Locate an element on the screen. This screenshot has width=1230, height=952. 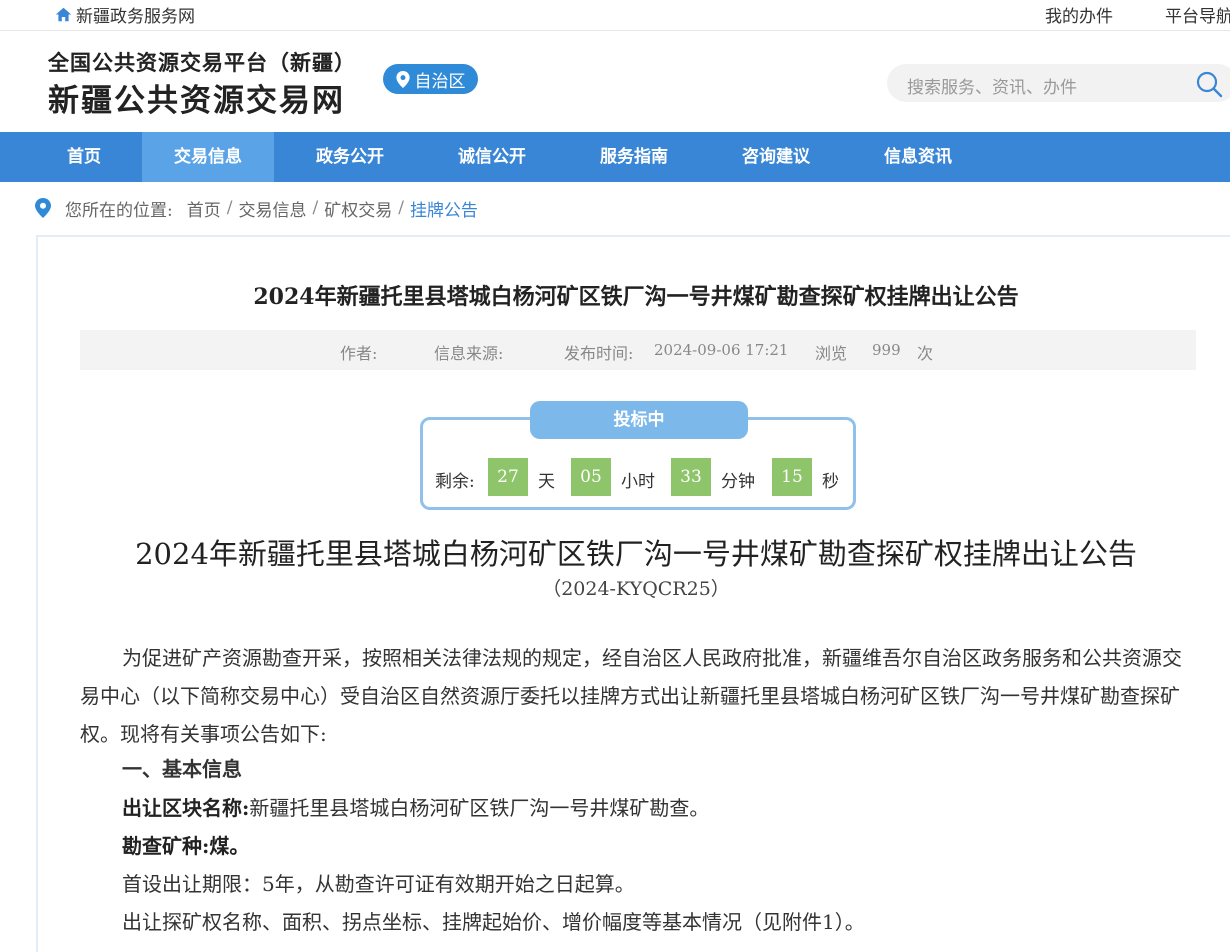
hours-value: 05 is located at coordinates (591, 477).